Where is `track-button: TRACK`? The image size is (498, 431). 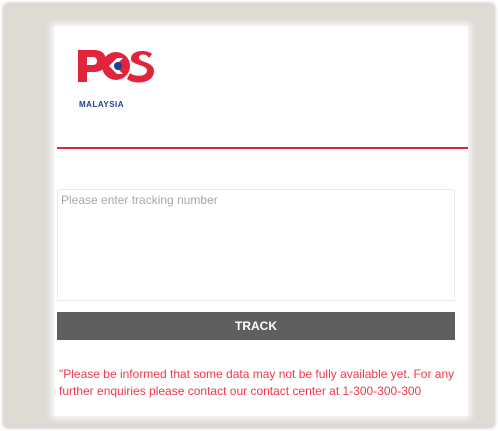
track-button: TRACK is located at coordinates (256, 326).